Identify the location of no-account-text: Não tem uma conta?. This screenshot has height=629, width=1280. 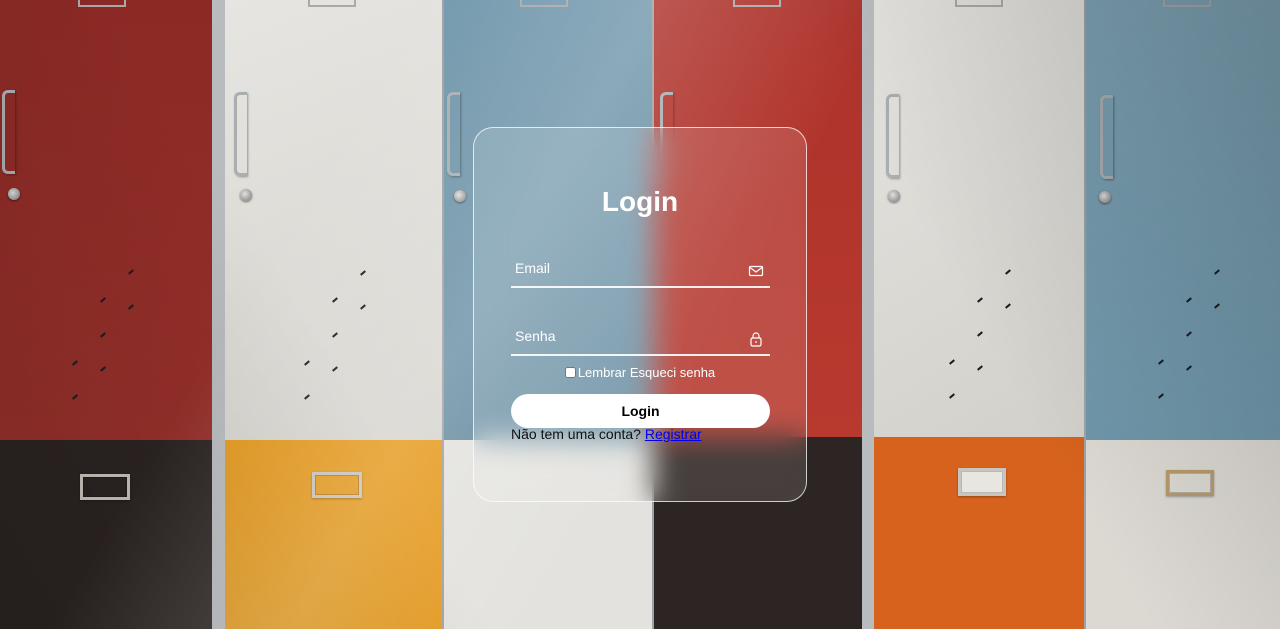
(576, 434).